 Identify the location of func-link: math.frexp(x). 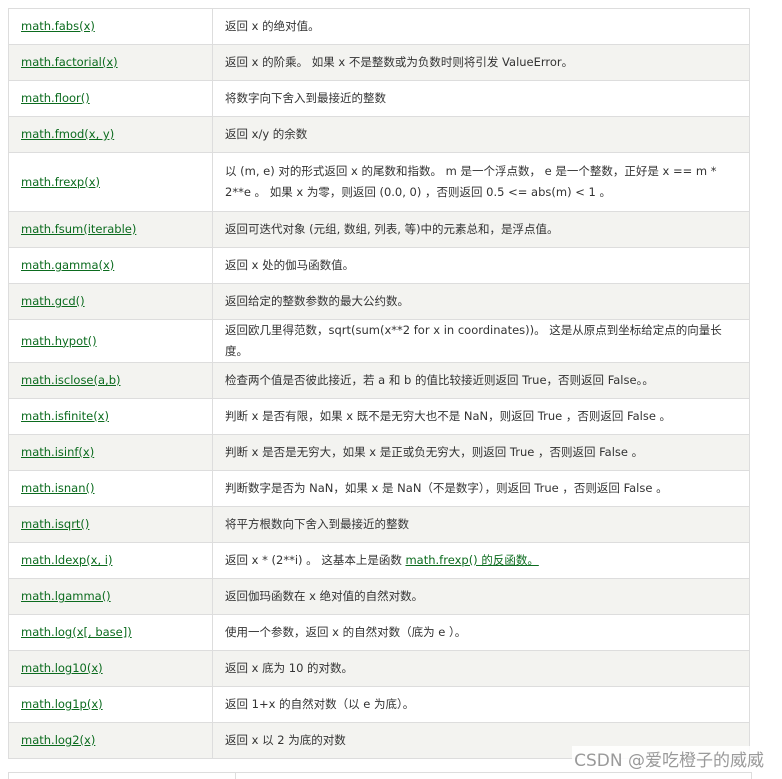
(60, 182).